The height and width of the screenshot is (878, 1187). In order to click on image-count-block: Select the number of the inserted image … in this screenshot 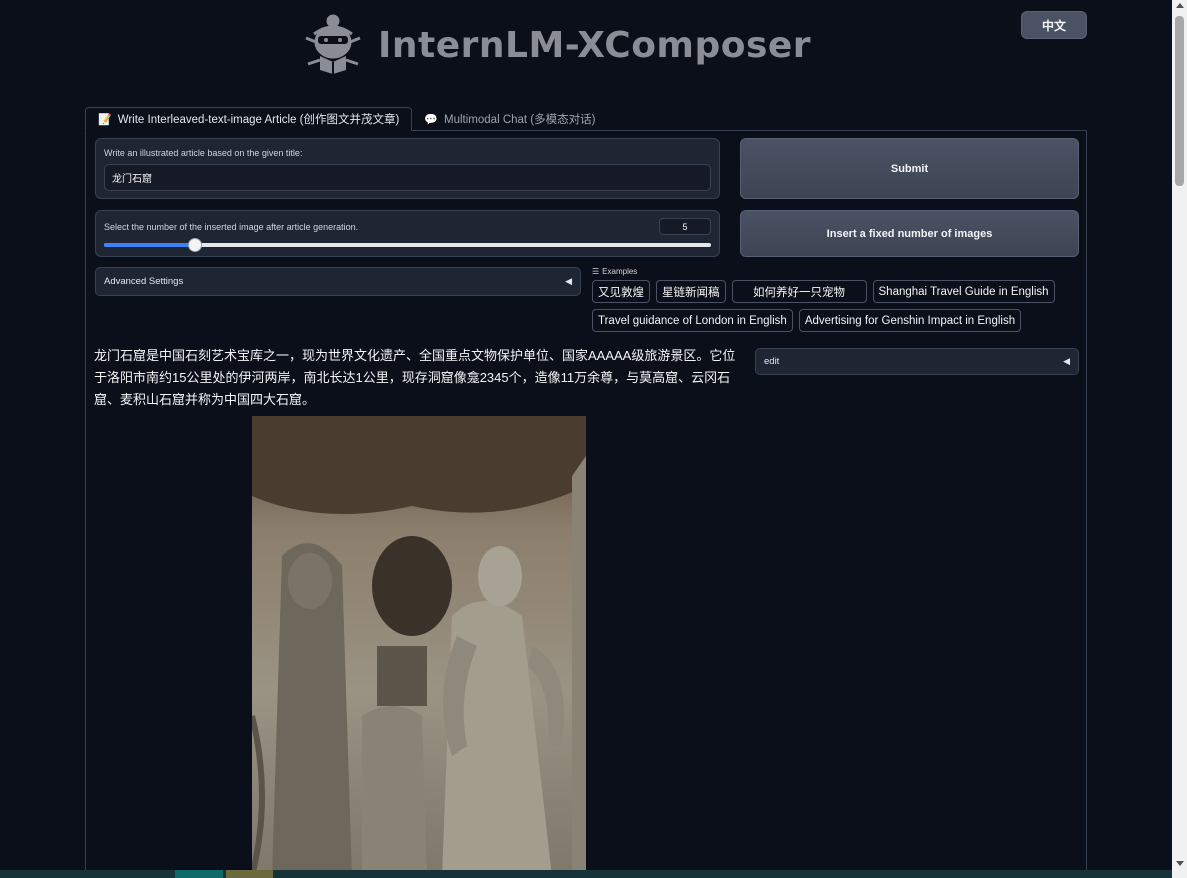, I will do `click(407, 233)`.